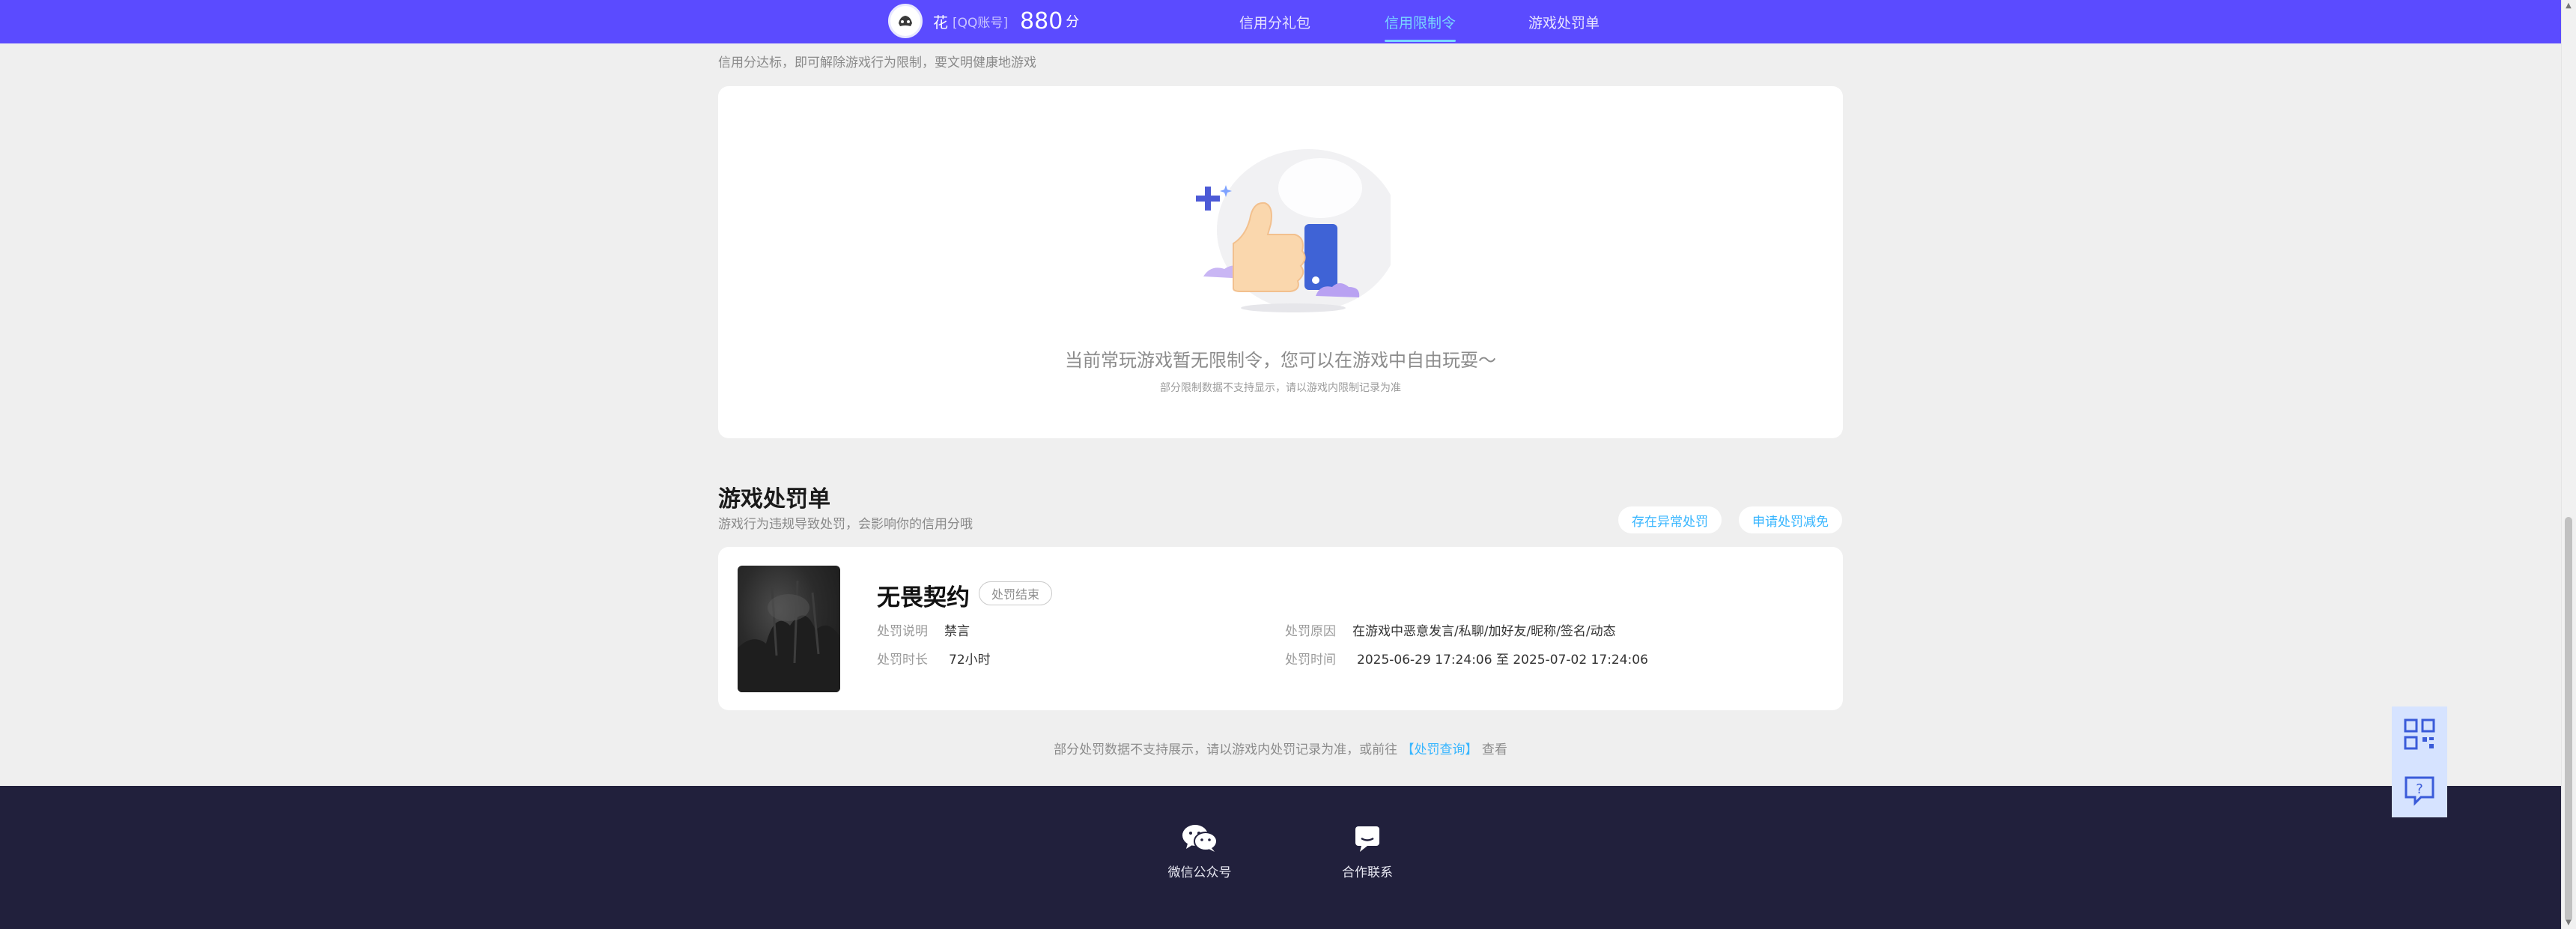 This screenshot has width=2576, height=929. What do you see at coordinates (1016, 593) in the screenshot?
I see `status-badge: 处罚结束` at bounding box center [1016, 593].